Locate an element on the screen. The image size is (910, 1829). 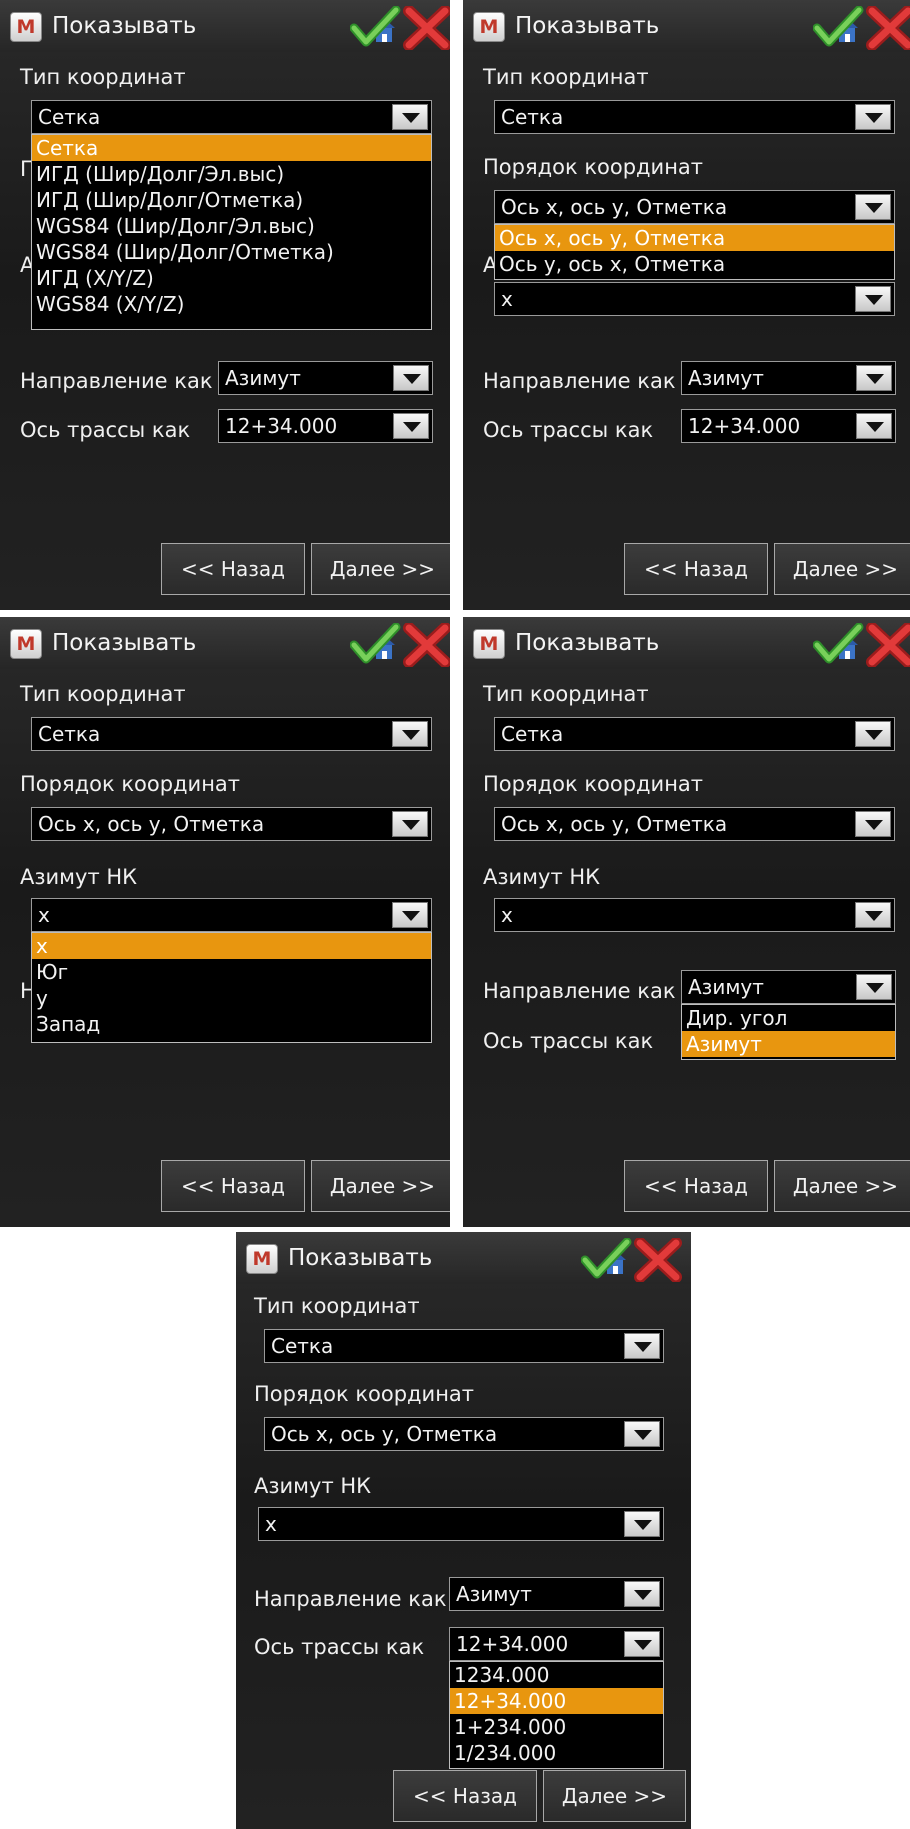
dropdown-option: Дир. угол is located at coordinates (788, 1018).